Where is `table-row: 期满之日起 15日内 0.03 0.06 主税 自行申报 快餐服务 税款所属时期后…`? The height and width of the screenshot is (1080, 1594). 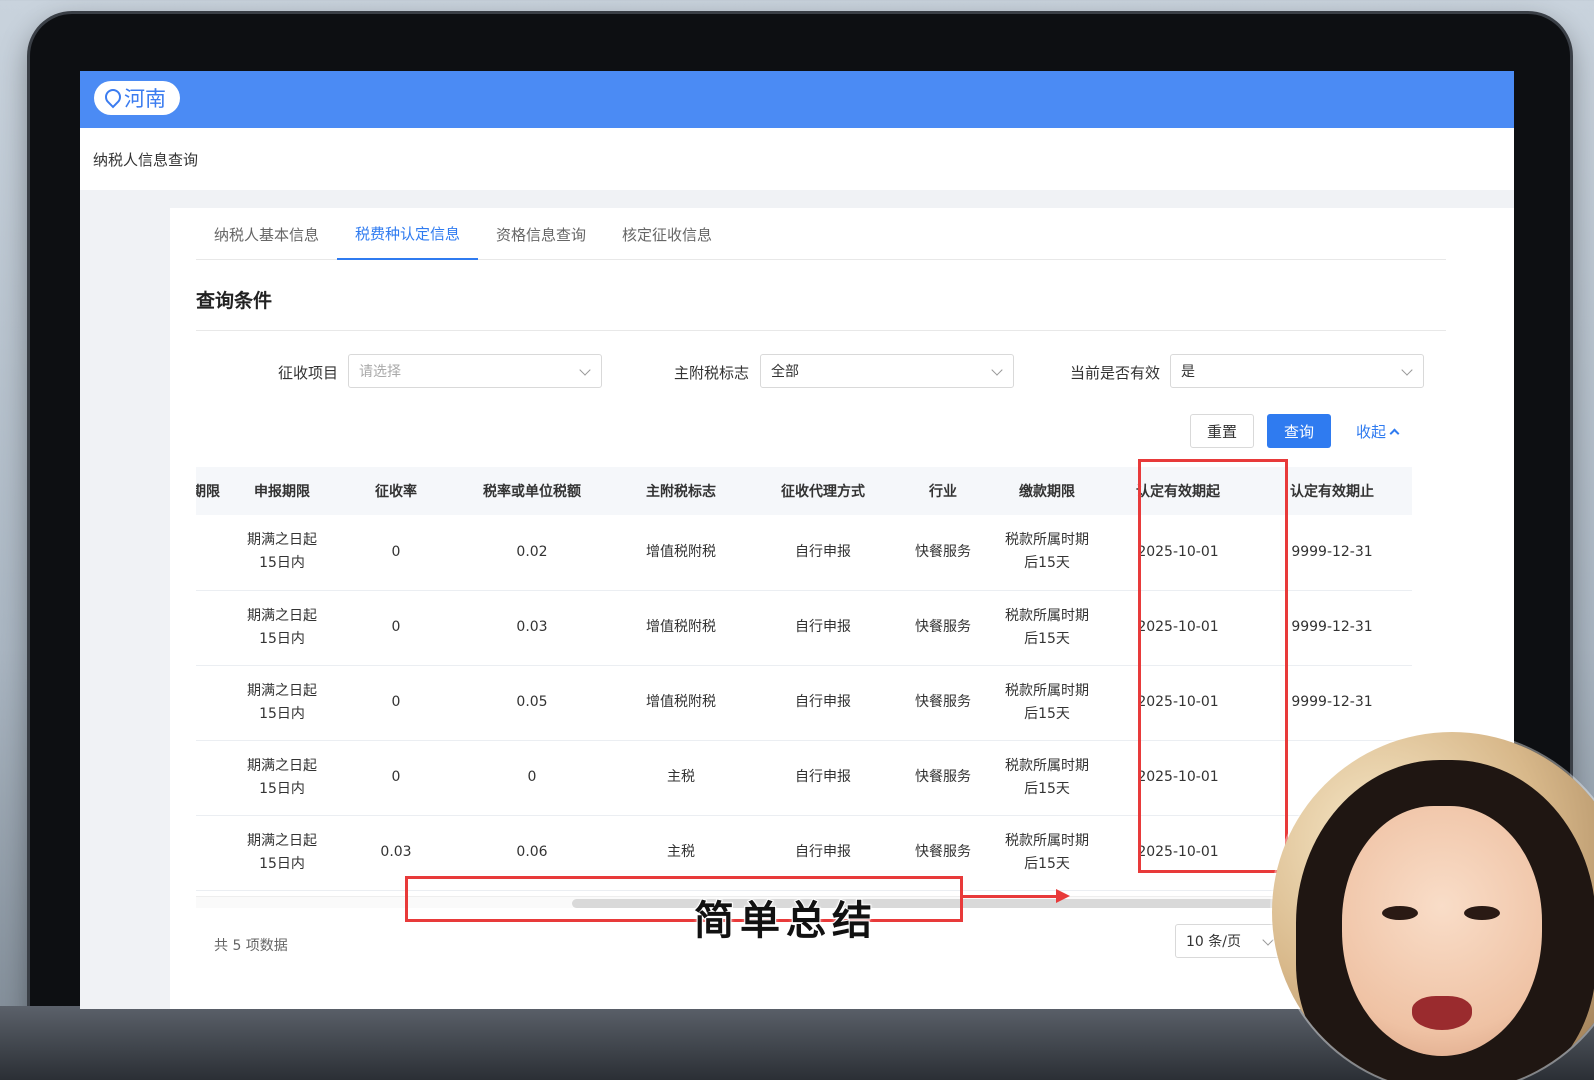 table-row: 期满之日起 15日内 0.03 0.06 主税 自行申报 快餐服务 税款所属时期后… is located at coordinates (804, 853).